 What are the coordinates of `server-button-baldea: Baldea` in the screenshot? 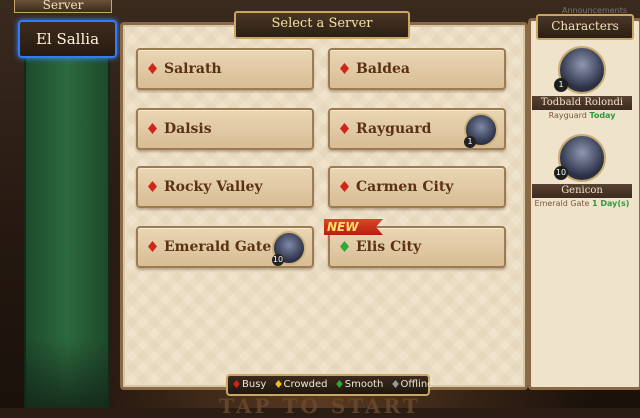 It's located at (417, 69).